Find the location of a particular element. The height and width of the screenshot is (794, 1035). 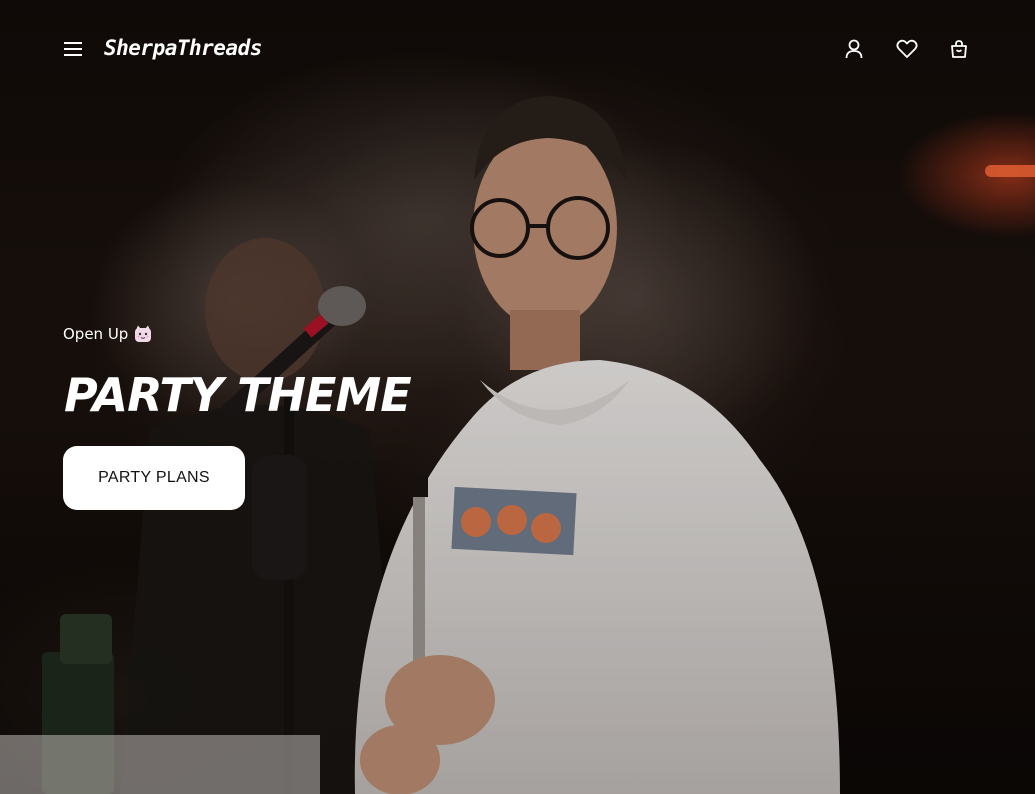

site-header: SherpaThreads is located at coordinates (517, 50).